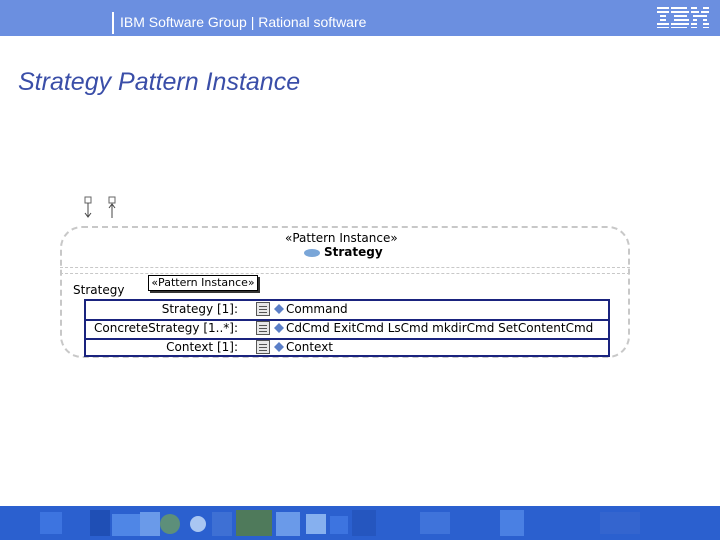  I want to click on parameter-value: Command, so click(317, 309).